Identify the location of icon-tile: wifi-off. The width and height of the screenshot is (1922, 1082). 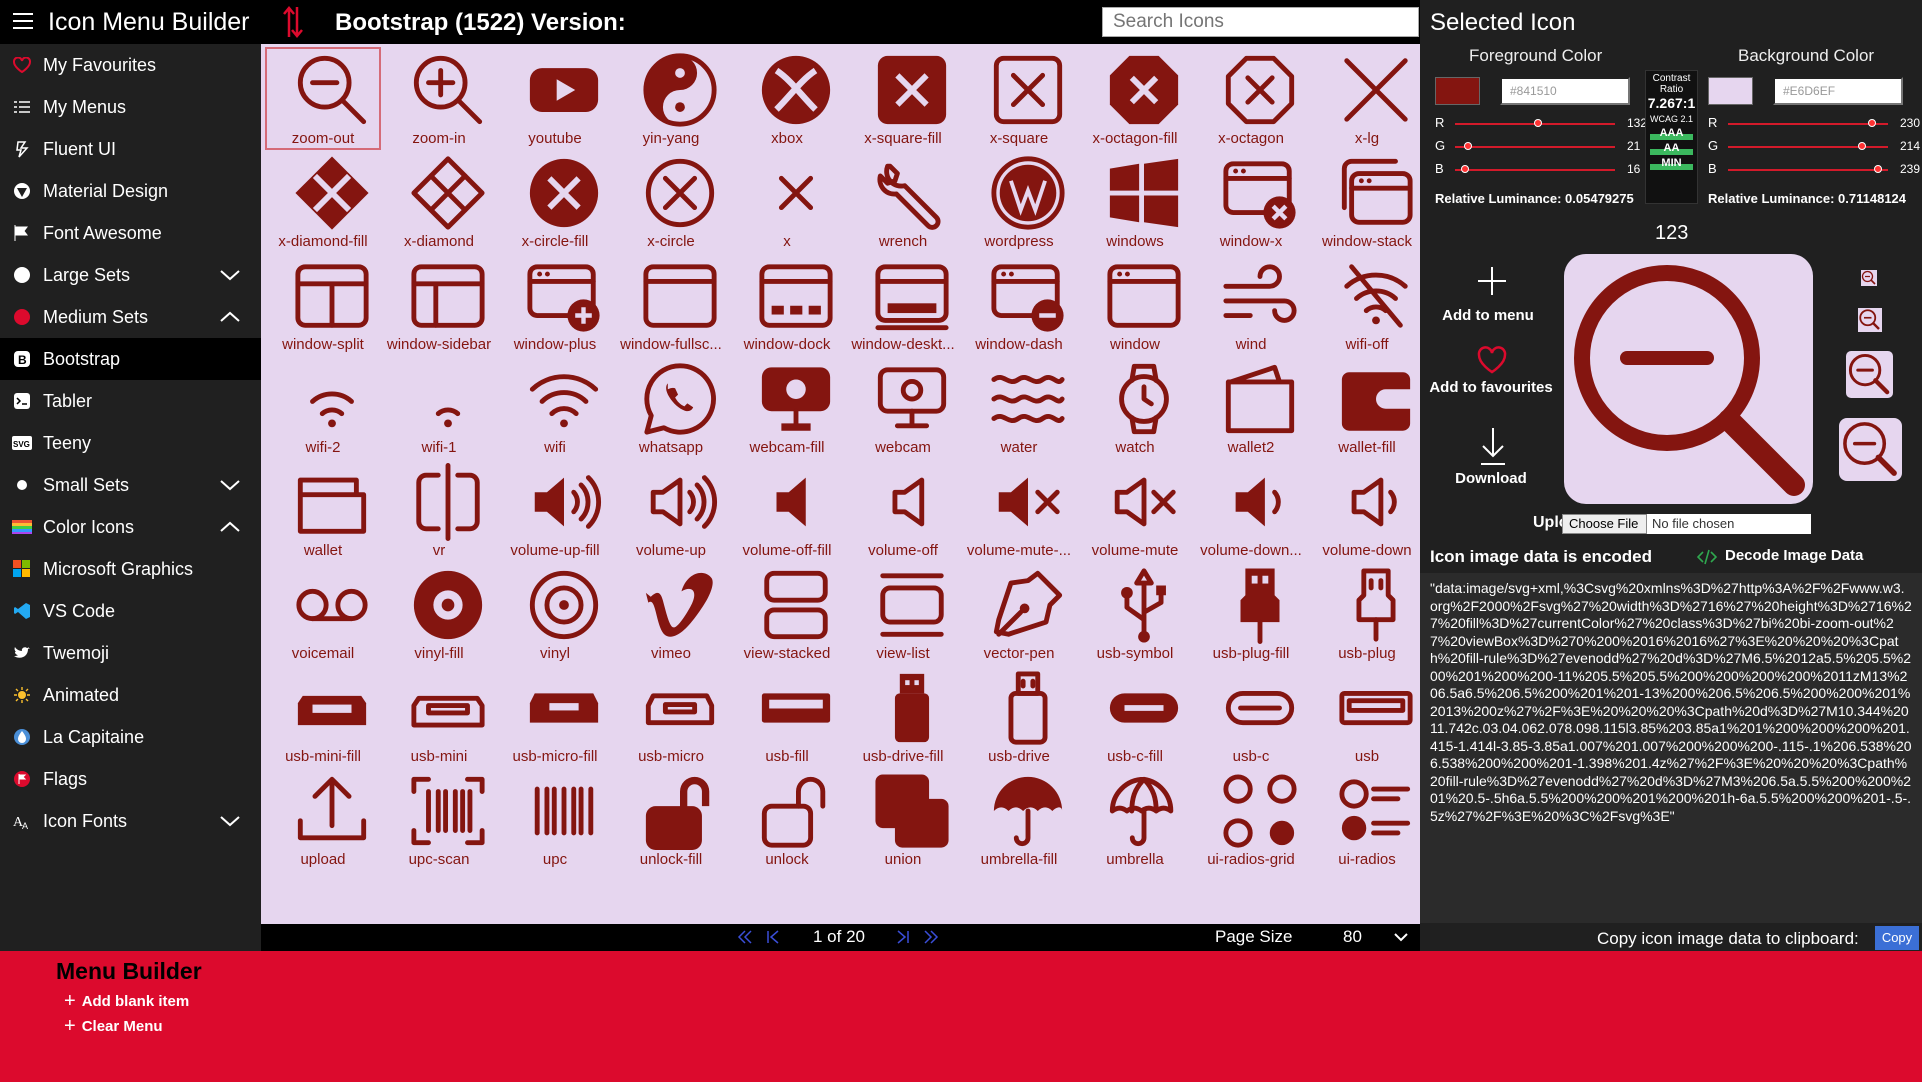
(1367, 304).